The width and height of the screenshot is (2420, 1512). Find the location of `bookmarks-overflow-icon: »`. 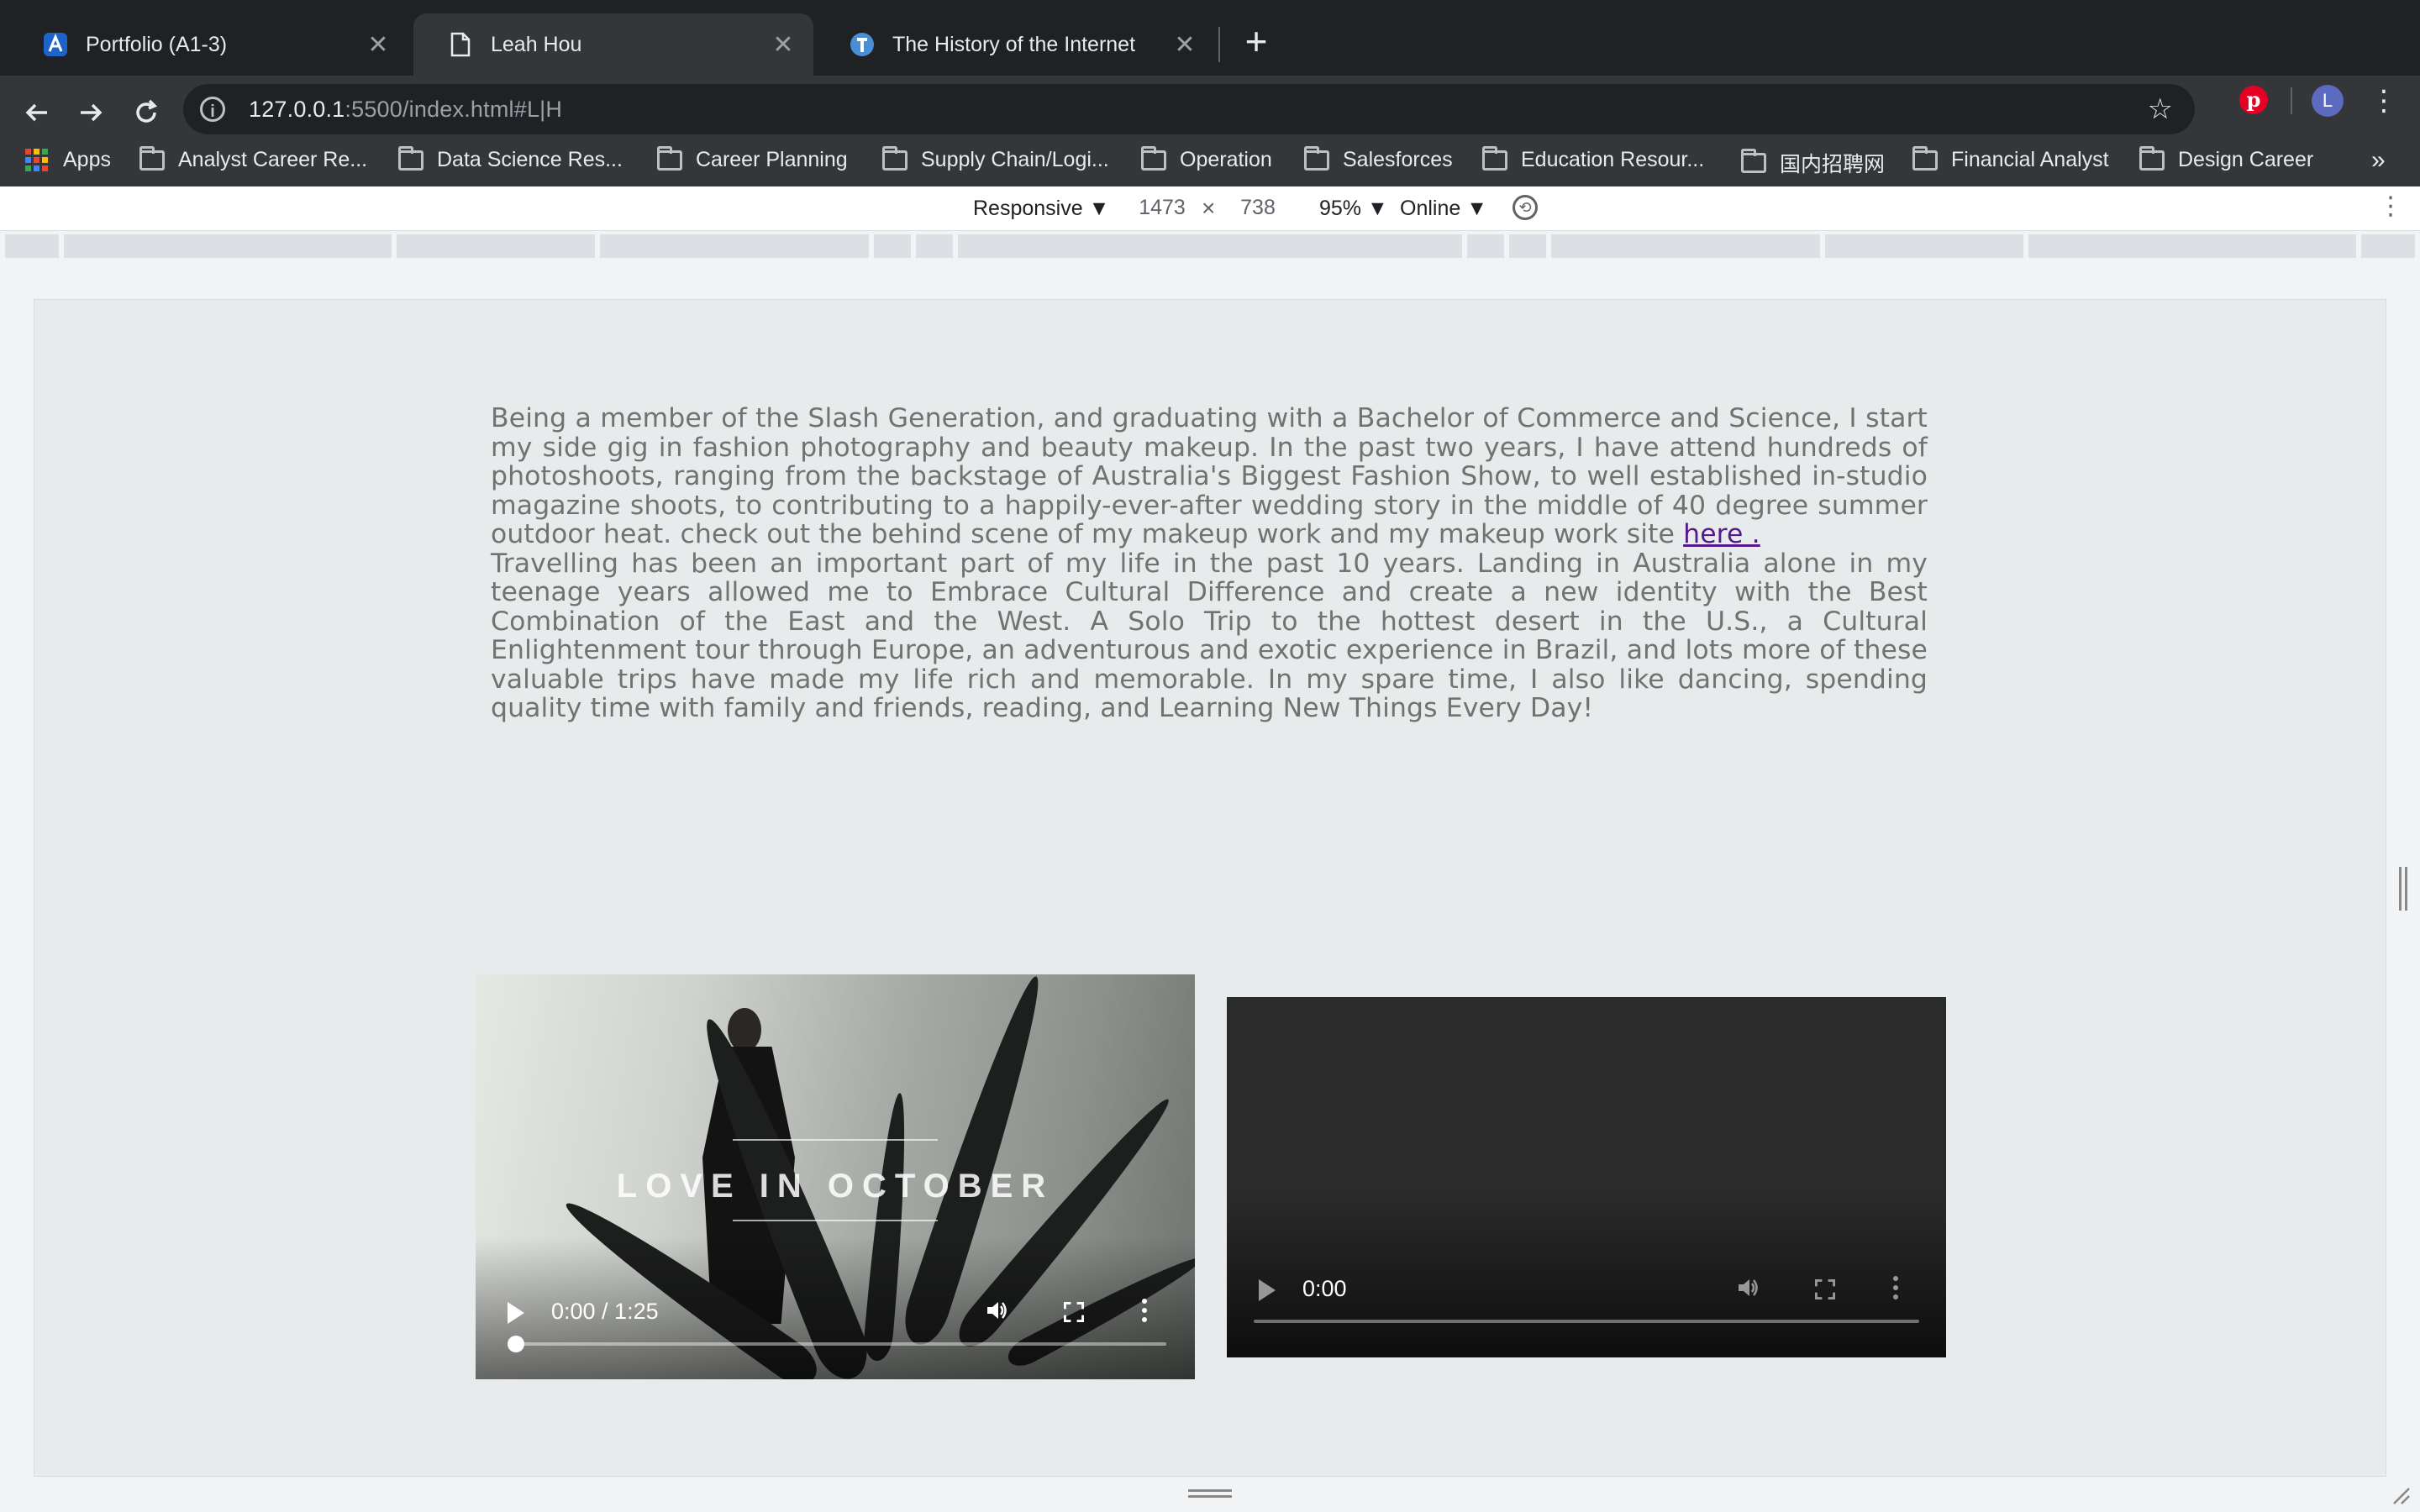

bookmarks-overflow-icon: » is located at coordinates (2378, 160).